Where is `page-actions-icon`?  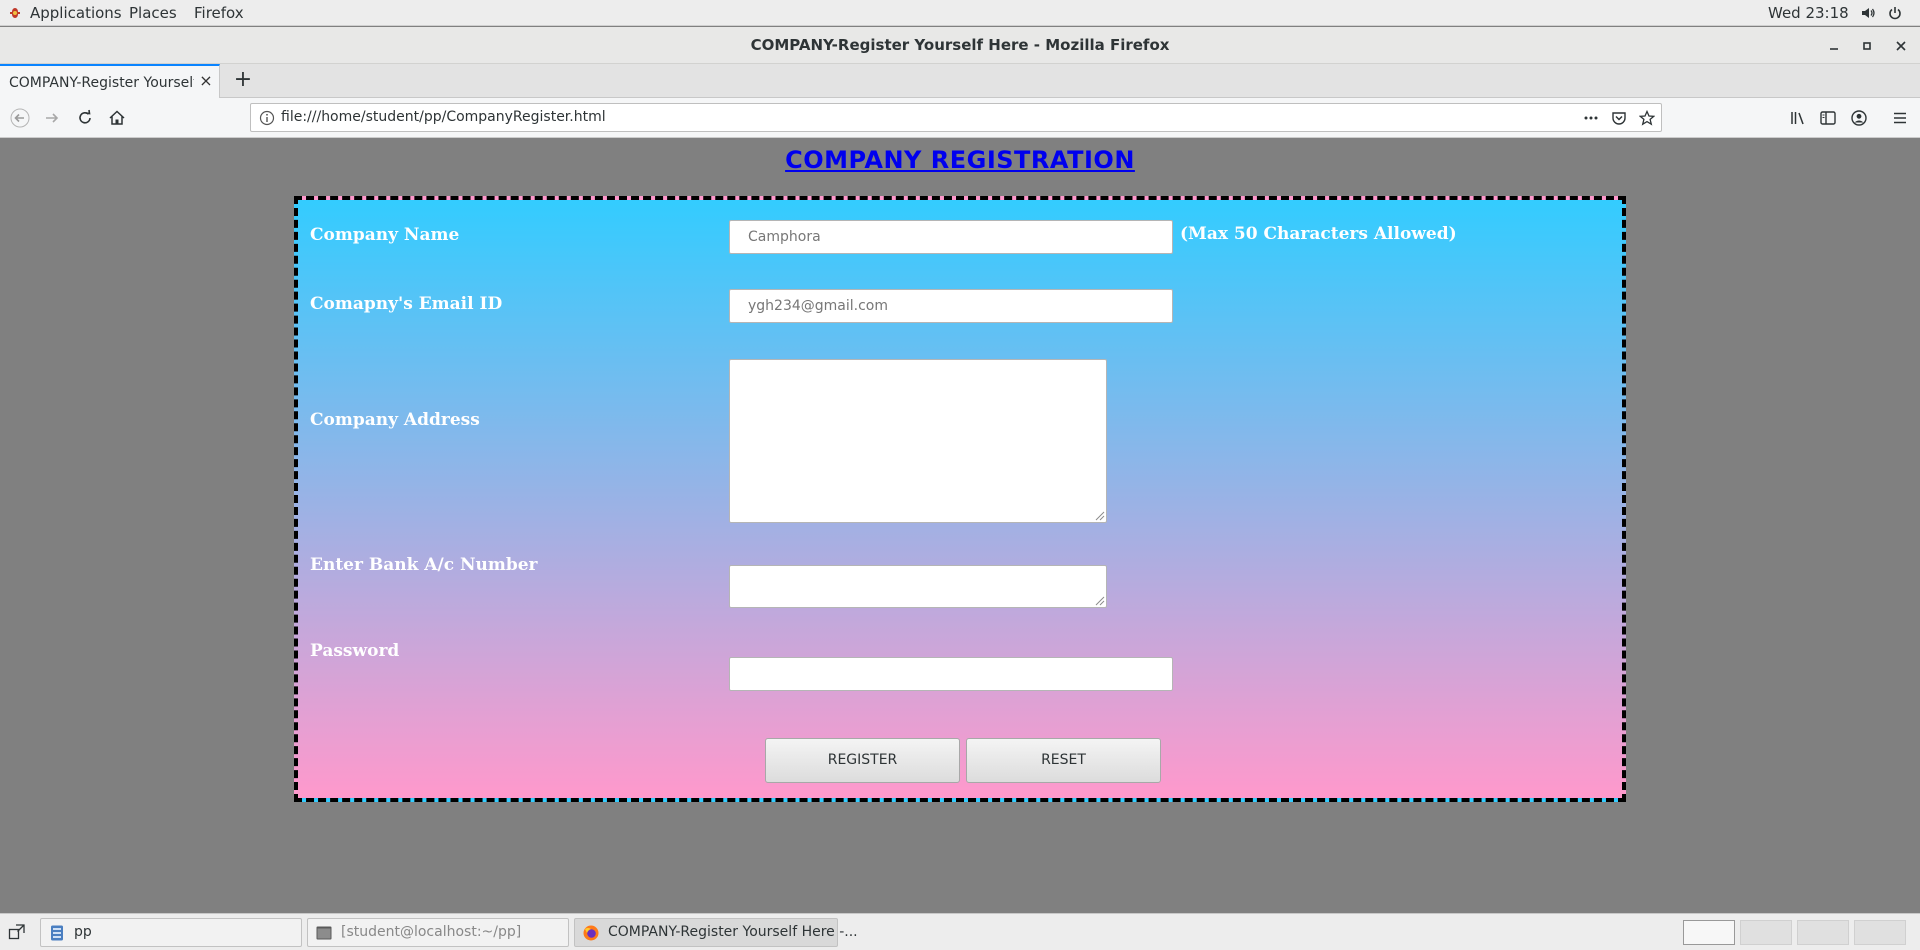
page-actions-icon is located at coordinates (1591, 118).